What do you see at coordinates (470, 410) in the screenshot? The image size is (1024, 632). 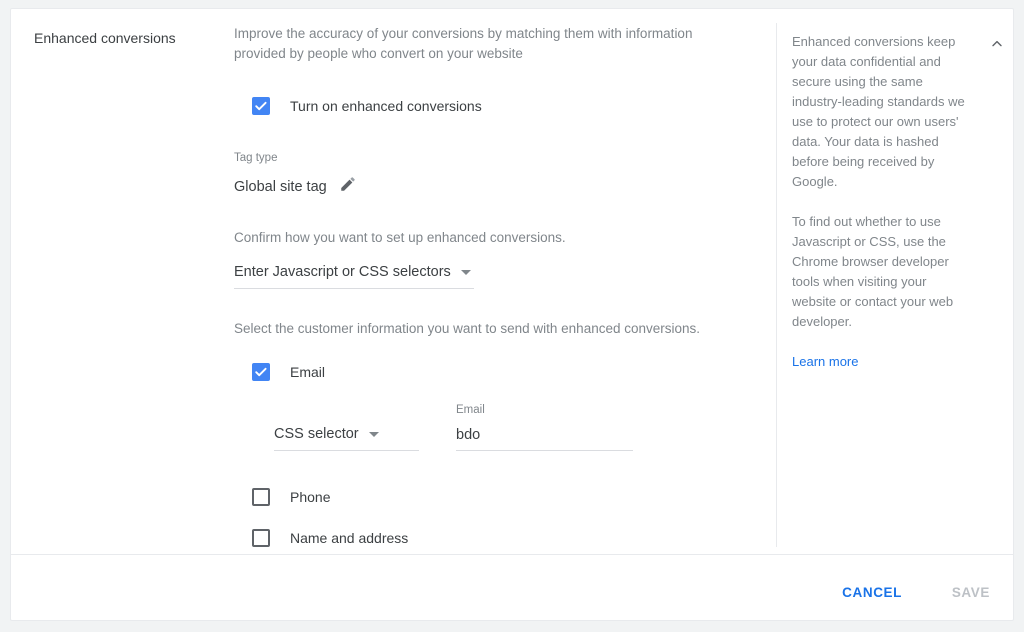 I see `email-value-field-label: Email` at bounding box center [470, 410].